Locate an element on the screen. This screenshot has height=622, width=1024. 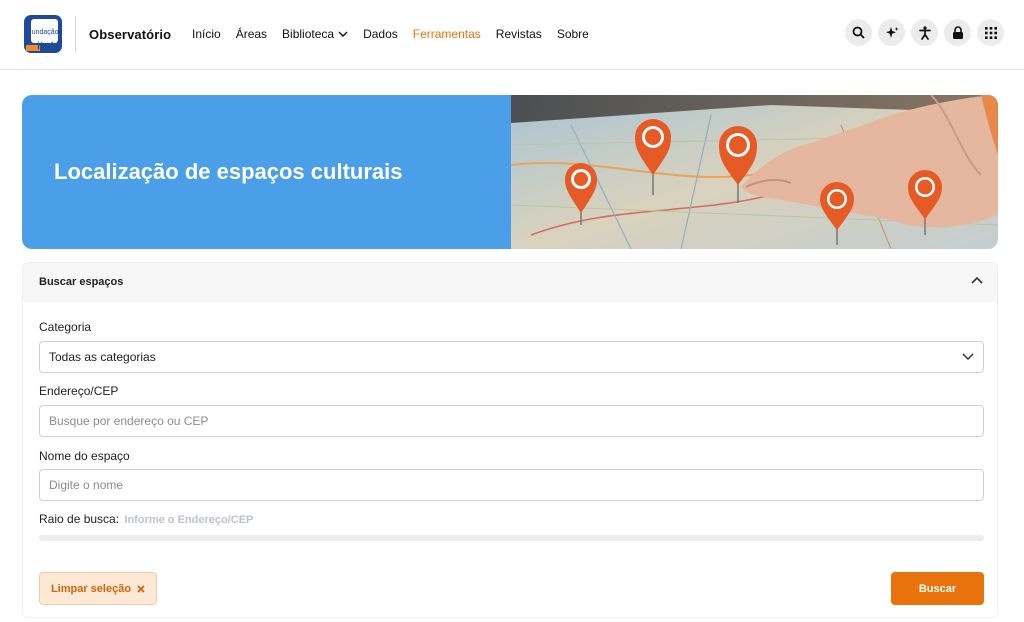
page-title: Localização de espaços culturais is located at coordinates (228, 171).